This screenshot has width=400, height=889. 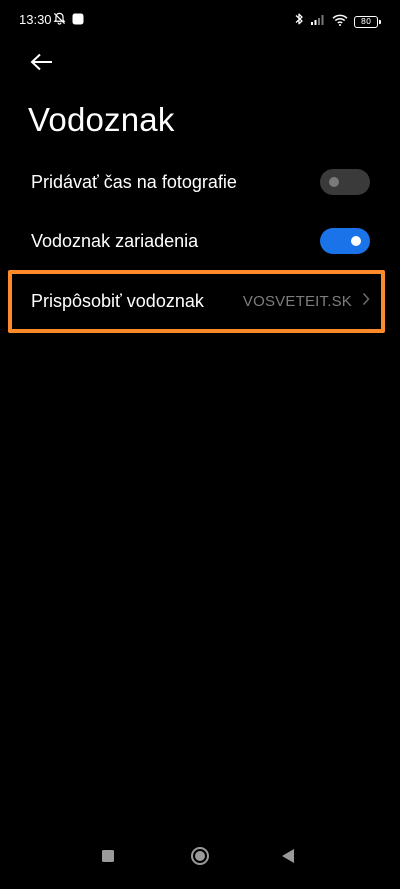 I want to click on chevron-right-icon, so click(x=366, y=301).